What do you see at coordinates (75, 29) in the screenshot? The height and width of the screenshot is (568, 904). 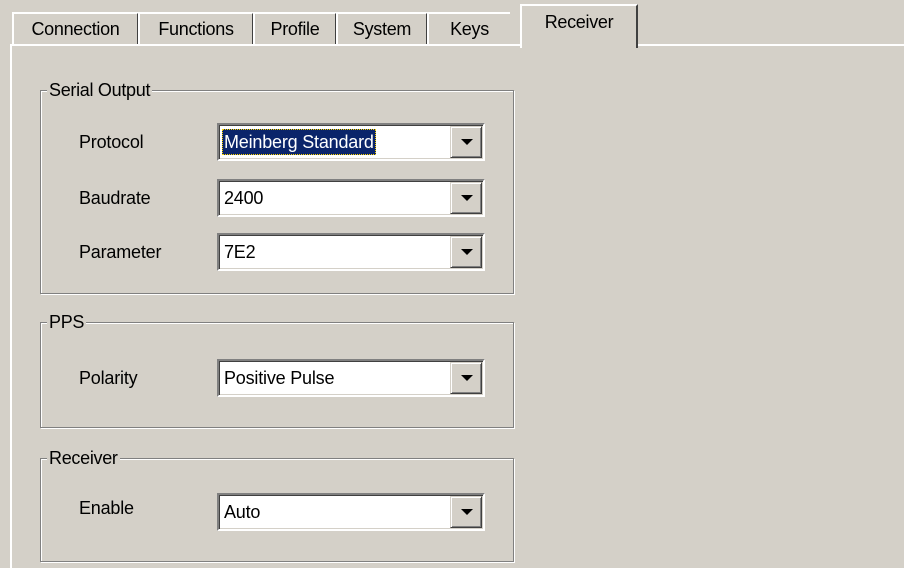 I see `tab-connection: Connection` at bounding box center [75, 29].